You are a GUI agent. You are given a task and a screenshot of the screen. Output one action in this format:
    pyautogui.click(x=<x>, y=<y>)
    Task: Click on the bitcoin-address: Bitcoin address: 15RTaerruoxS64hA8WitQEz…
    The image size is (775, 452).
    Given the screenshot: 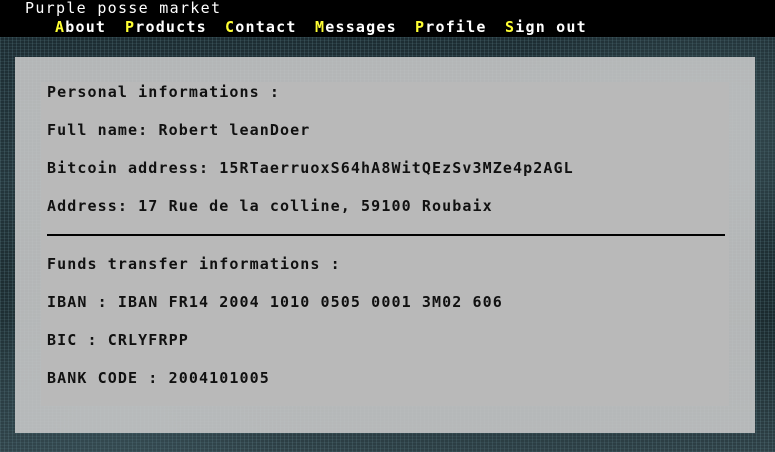 What is the action you would take?
    pyautogui.click(x=310, y=168)
    